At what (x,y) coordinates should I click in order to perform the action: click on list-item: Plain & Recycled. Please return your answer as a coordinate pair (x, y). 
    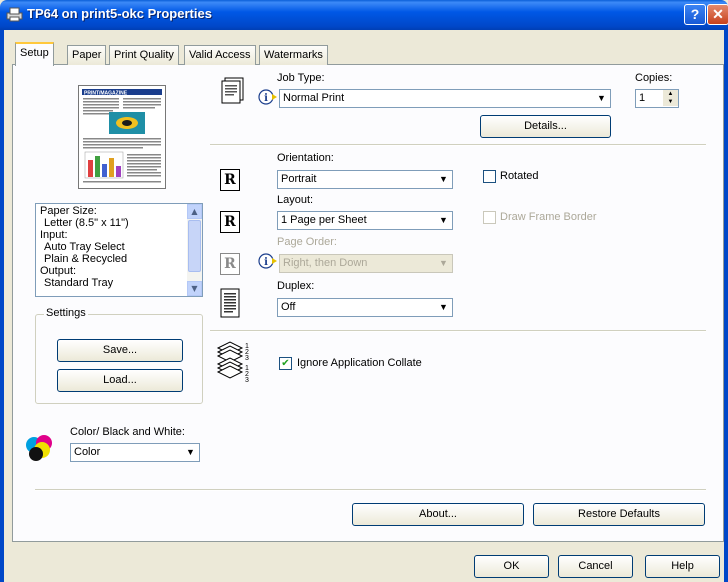
    Looking at the image, I should click on (86, 259).